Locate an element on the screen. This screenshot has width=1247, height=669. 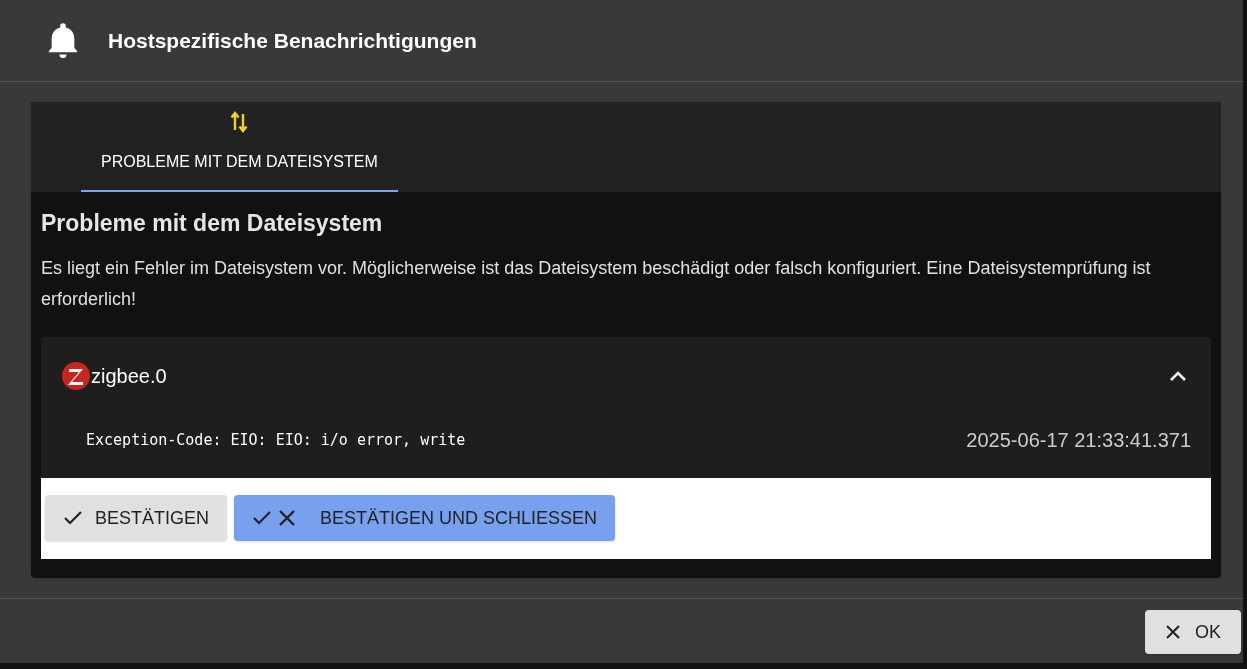
chevron-up-icon is located at coordinates (1178, 375).